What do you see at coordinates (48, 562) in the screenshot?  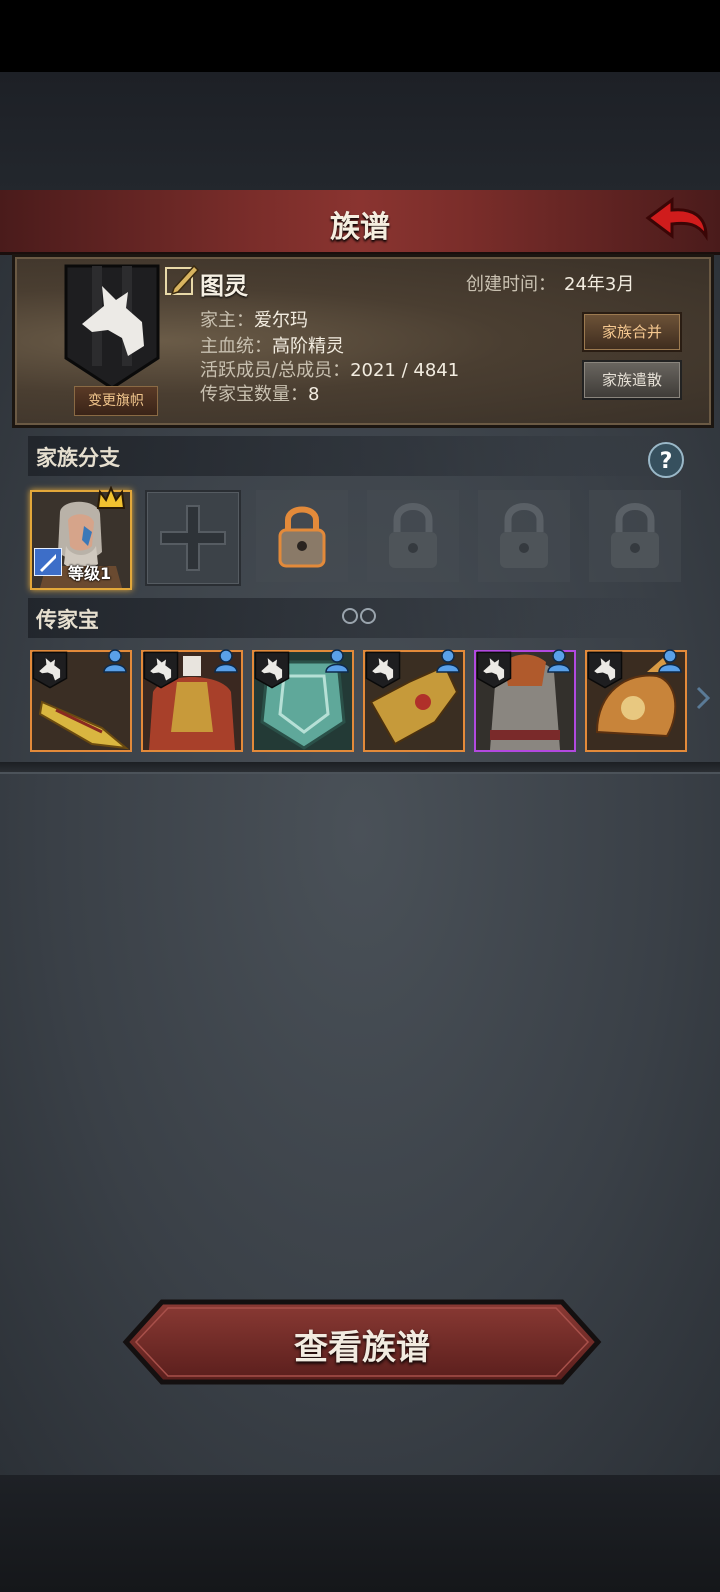 I see `sword-class-icon` at bounding box center [48, 562].